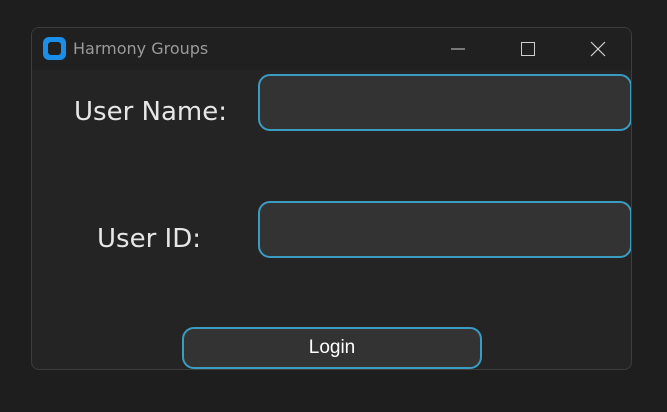 The image size is (667, 412). What do you see at coordinates (331, 49) in the screenshot?
I see `title-bar: Harmony Groups` at bounding box center [331, 49].